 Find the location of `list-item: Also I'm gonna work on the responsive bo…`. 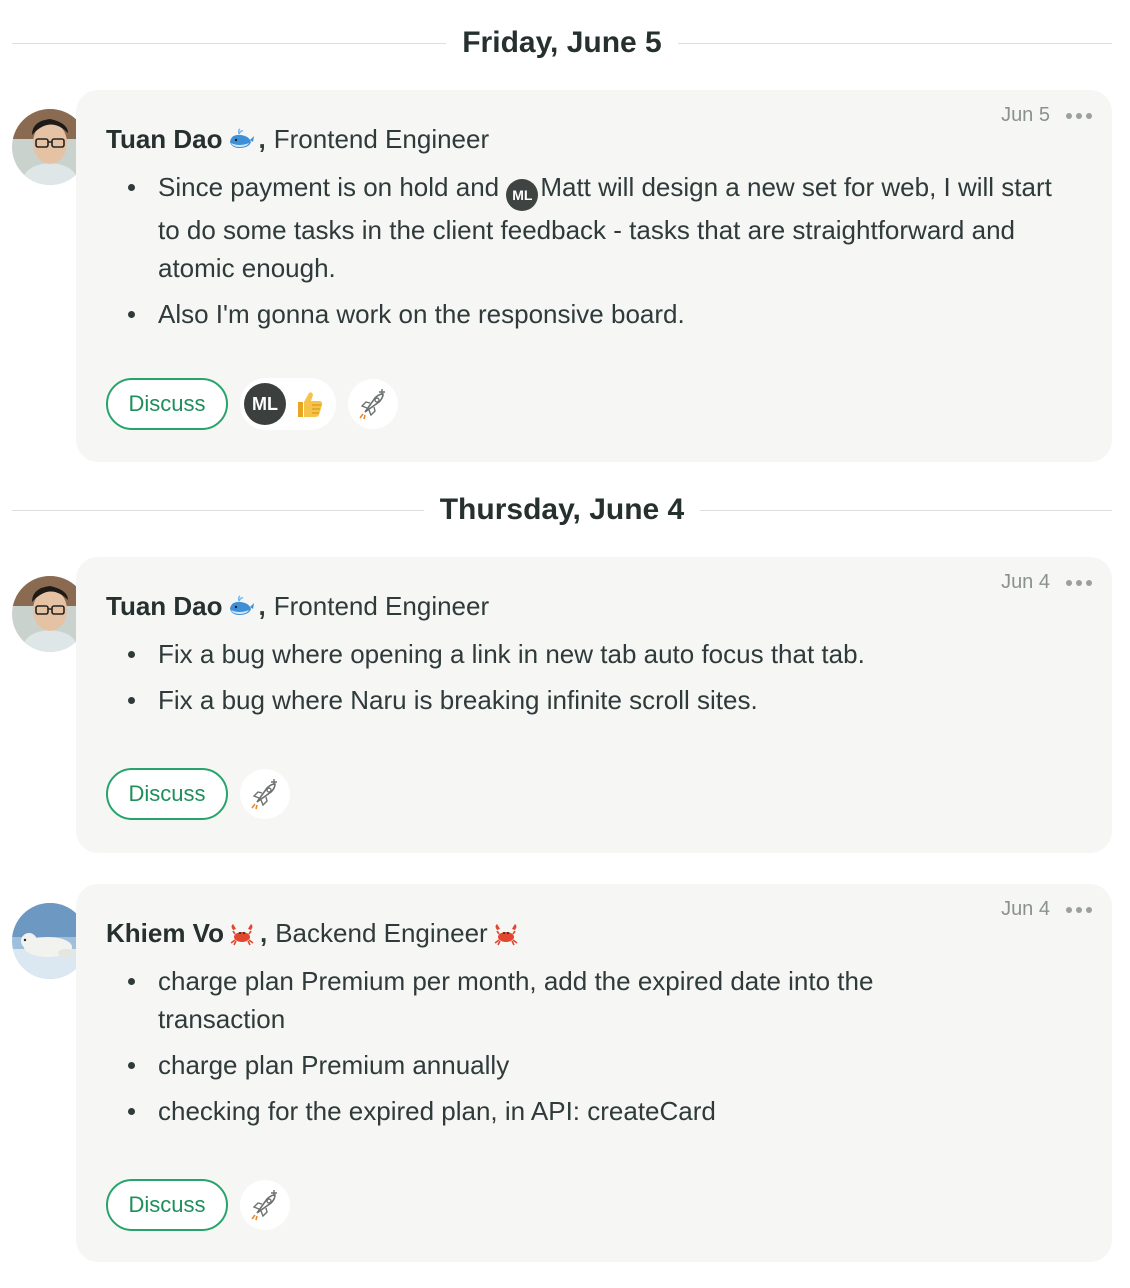

list-item: Also I'm gonna work on the responsive bo… is located at coordinates (600, 314).